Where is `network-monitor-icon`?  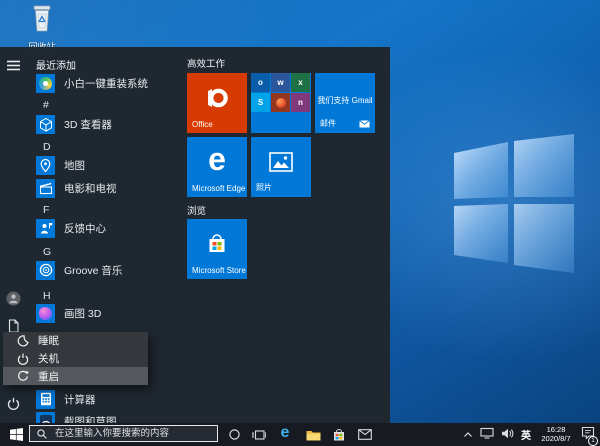
network-monitor-icon is located at coordinates (487, 433).